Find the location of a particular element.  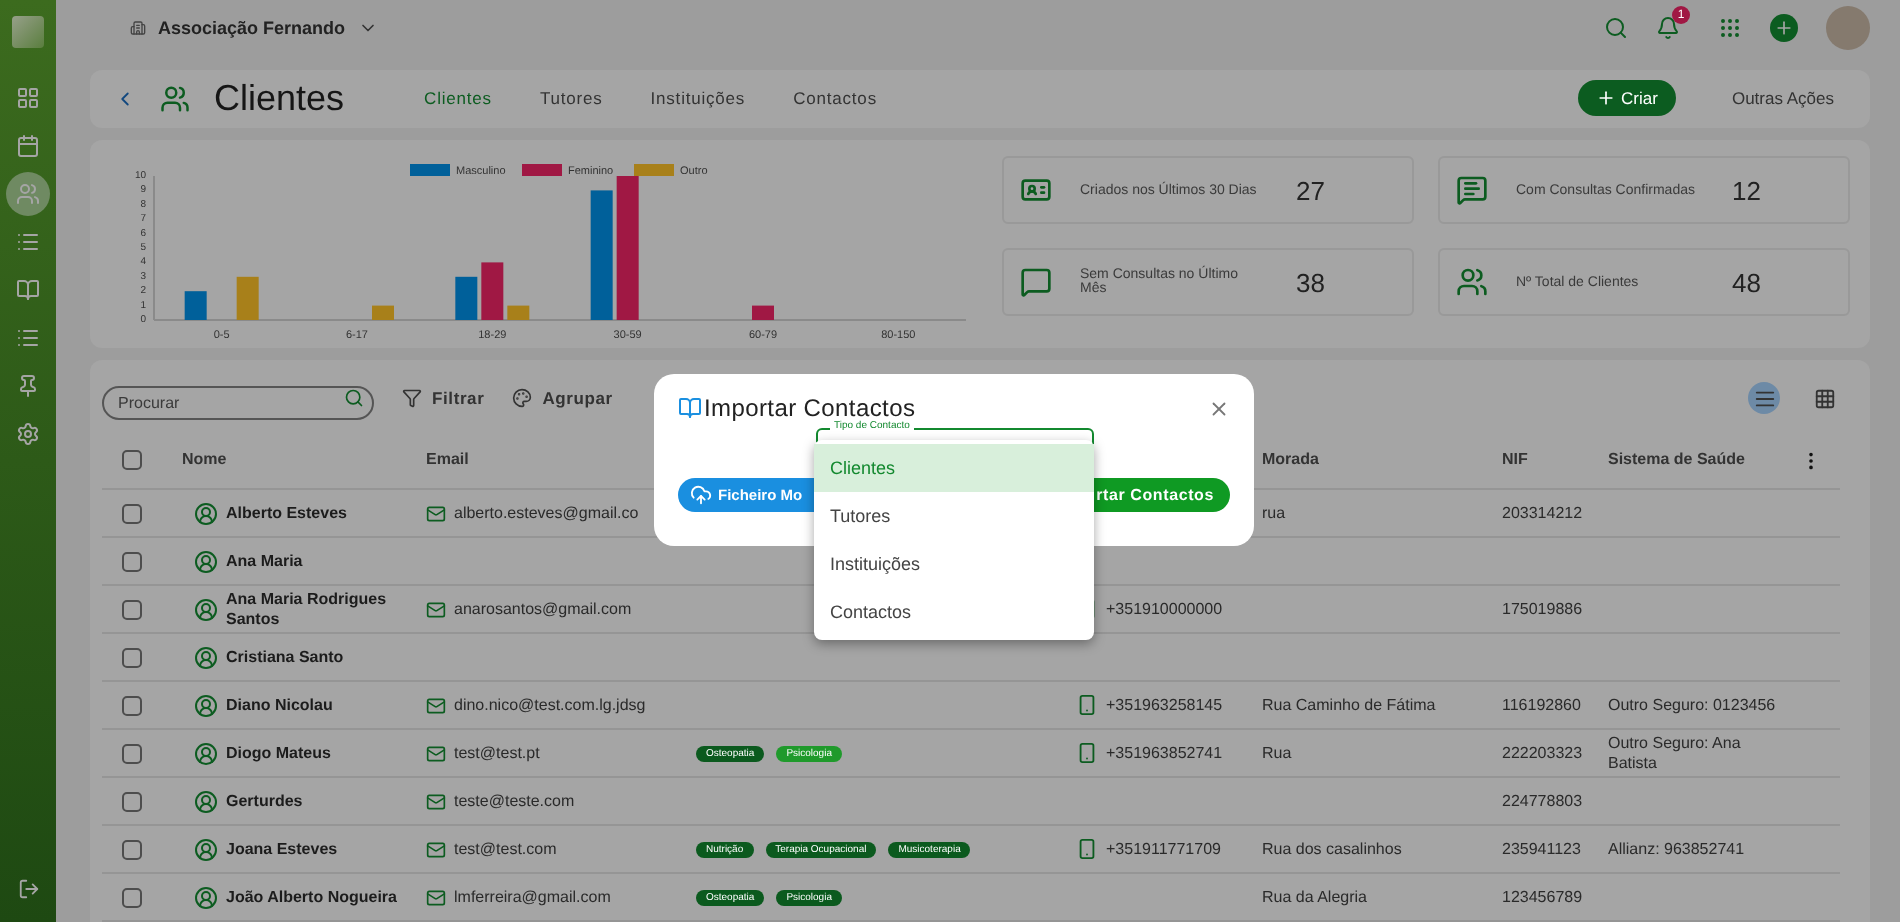

client-name: Ana Maria Rodrigues Santos is located at coordinates (307, 609).